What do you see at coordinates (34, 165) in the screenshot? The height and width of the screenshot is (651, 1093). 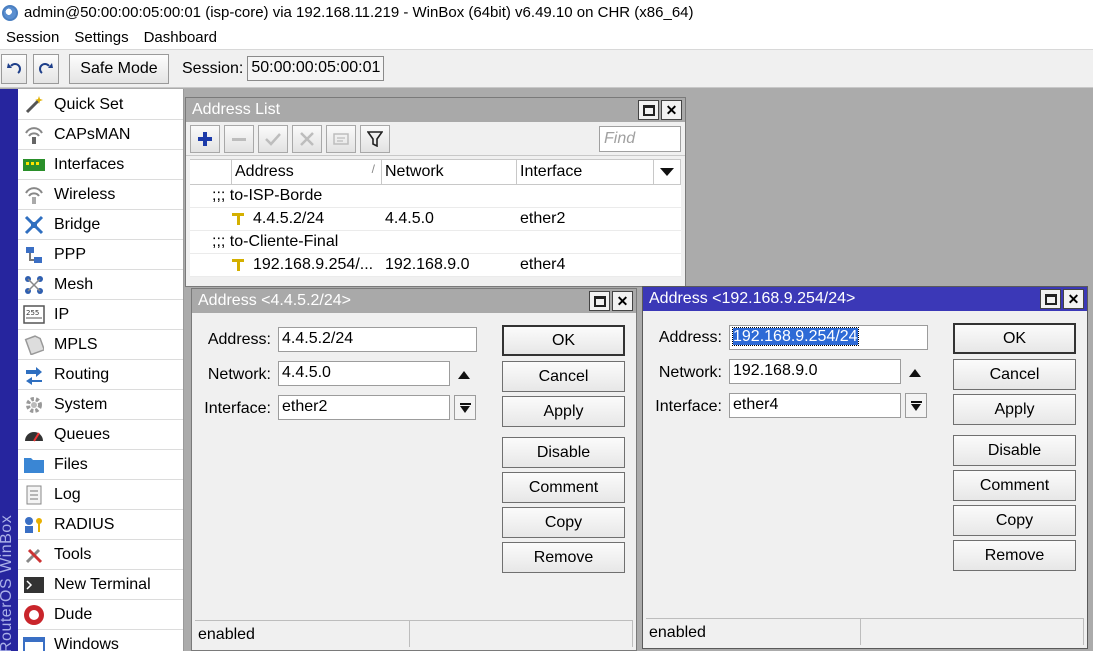 I see `interfaces-icon` at bounding box center [34, 165].